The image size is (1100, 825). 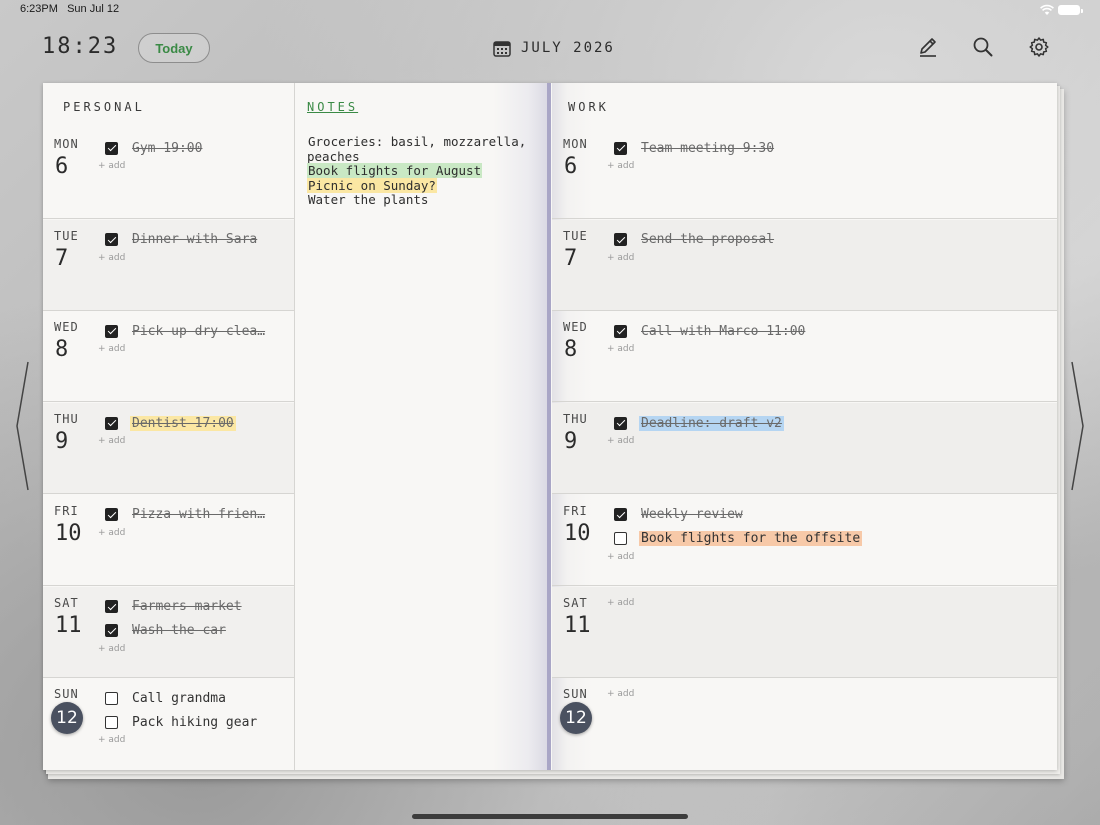 I want to click on today-button: Today, so click(x=174, y=48).